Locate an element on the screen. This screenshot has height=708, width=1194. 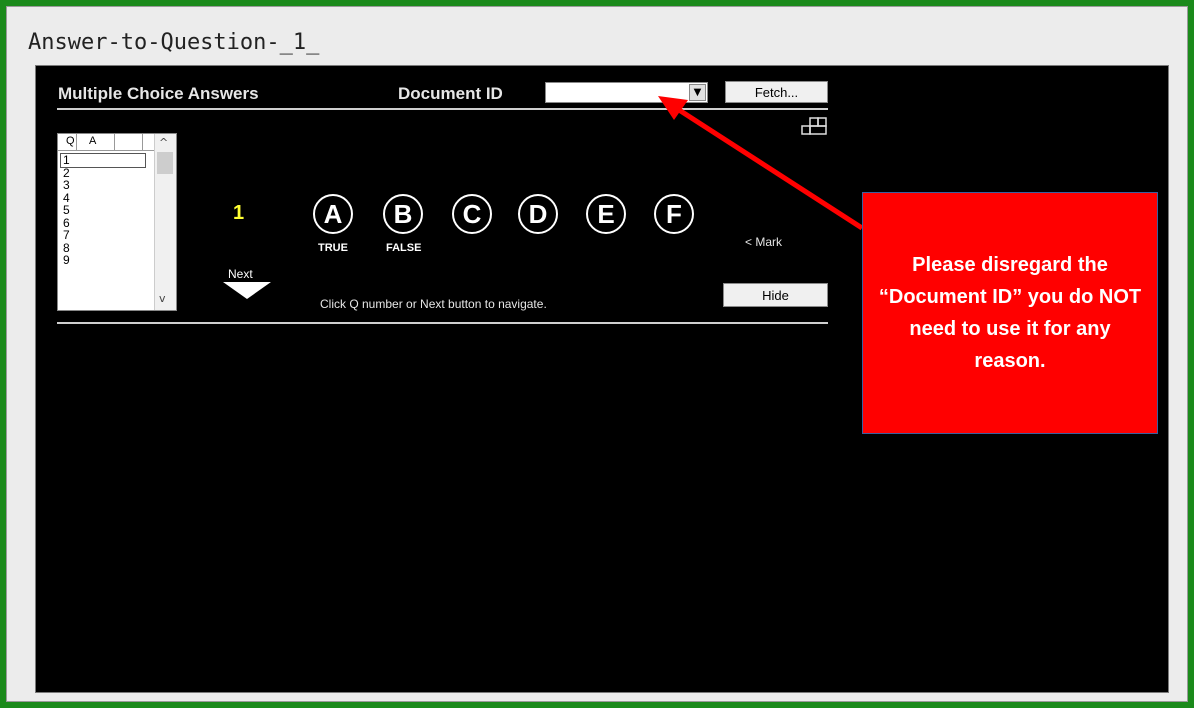
choice-b-label: FALSE is located at coordinates (404, 248).